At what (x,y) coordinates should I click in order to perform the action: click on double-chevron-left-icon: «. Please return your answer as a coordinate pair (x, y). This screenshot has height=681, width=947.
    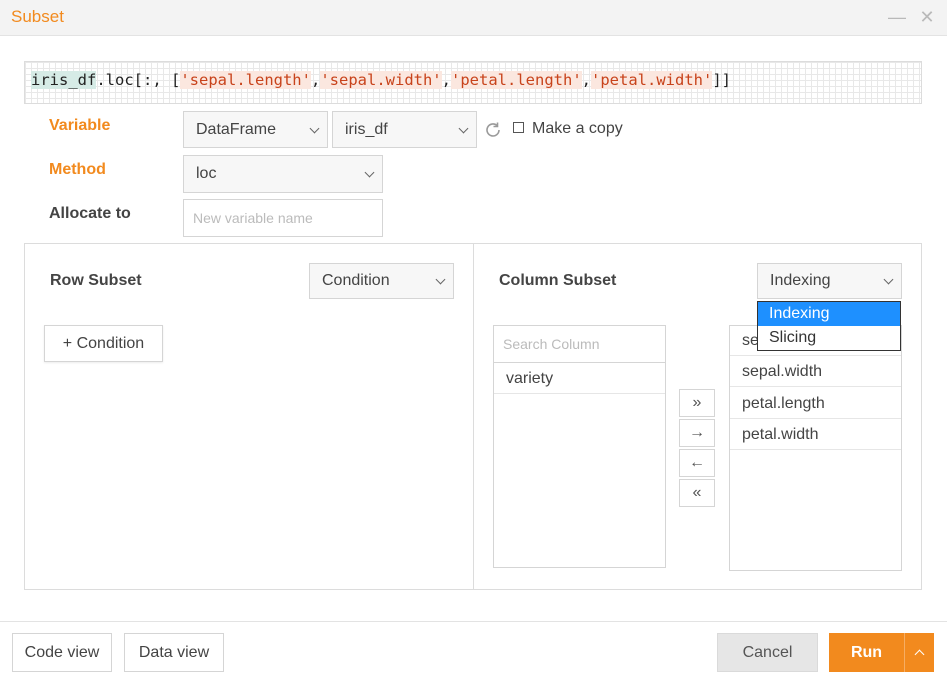
    Looking at the image, I should click on (697, 492).